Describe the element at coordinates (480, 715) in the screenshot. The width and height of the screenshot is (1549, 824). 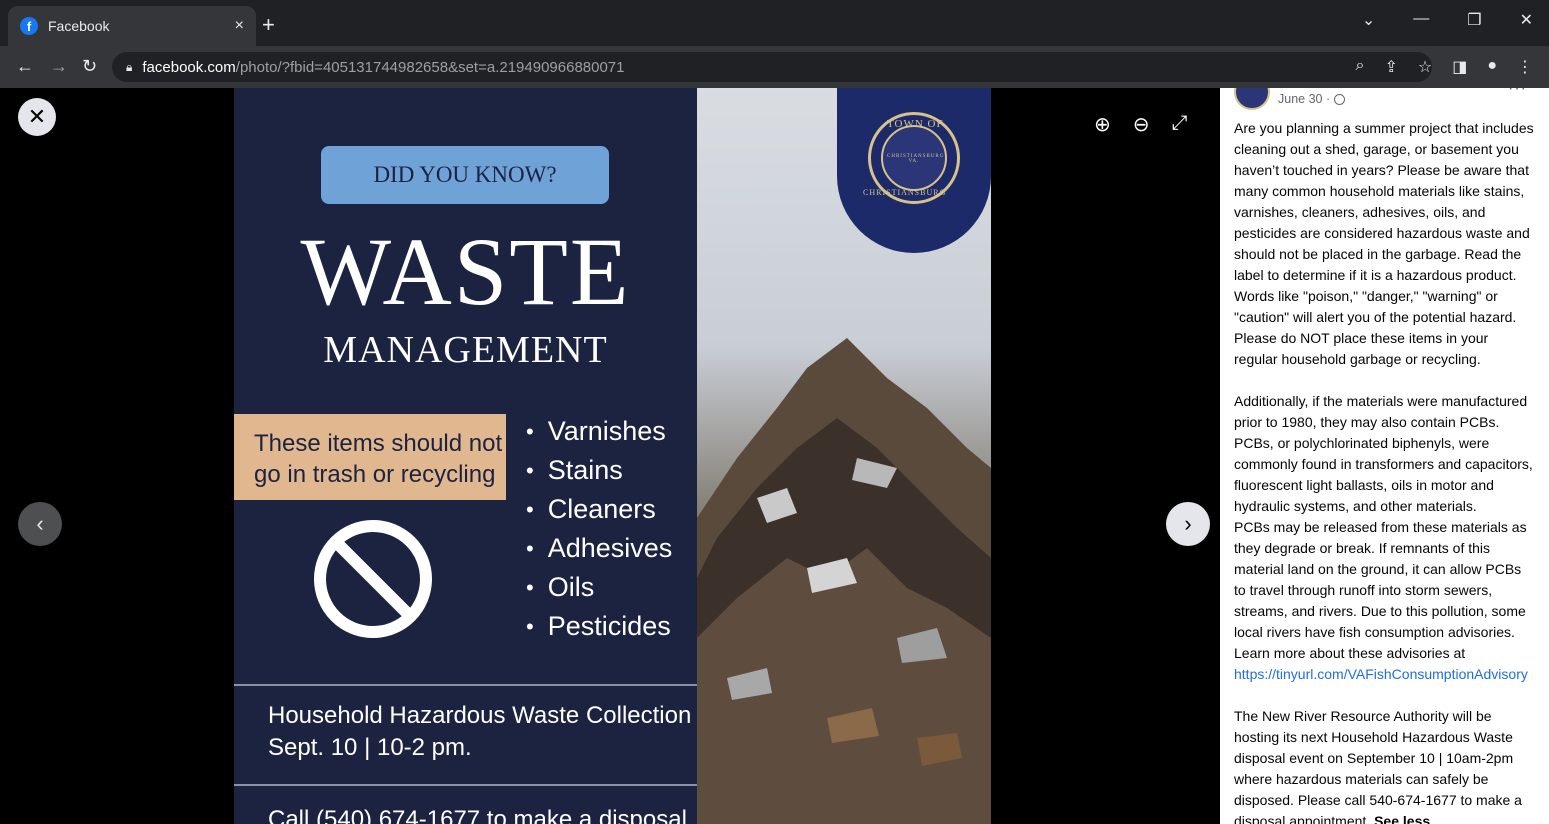
I see `collection-line1: Household Hazardous Waste Collection` at that location.